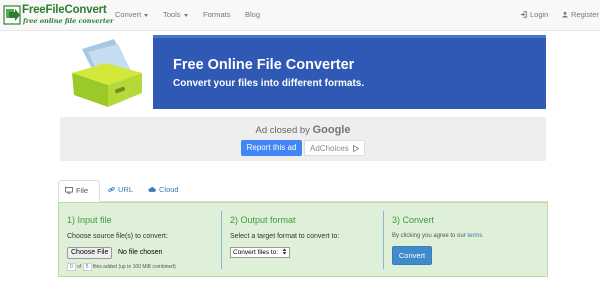 The image size is (600, 284). I want to click on tab-cloud-label: Cloud, so click(169, 189).